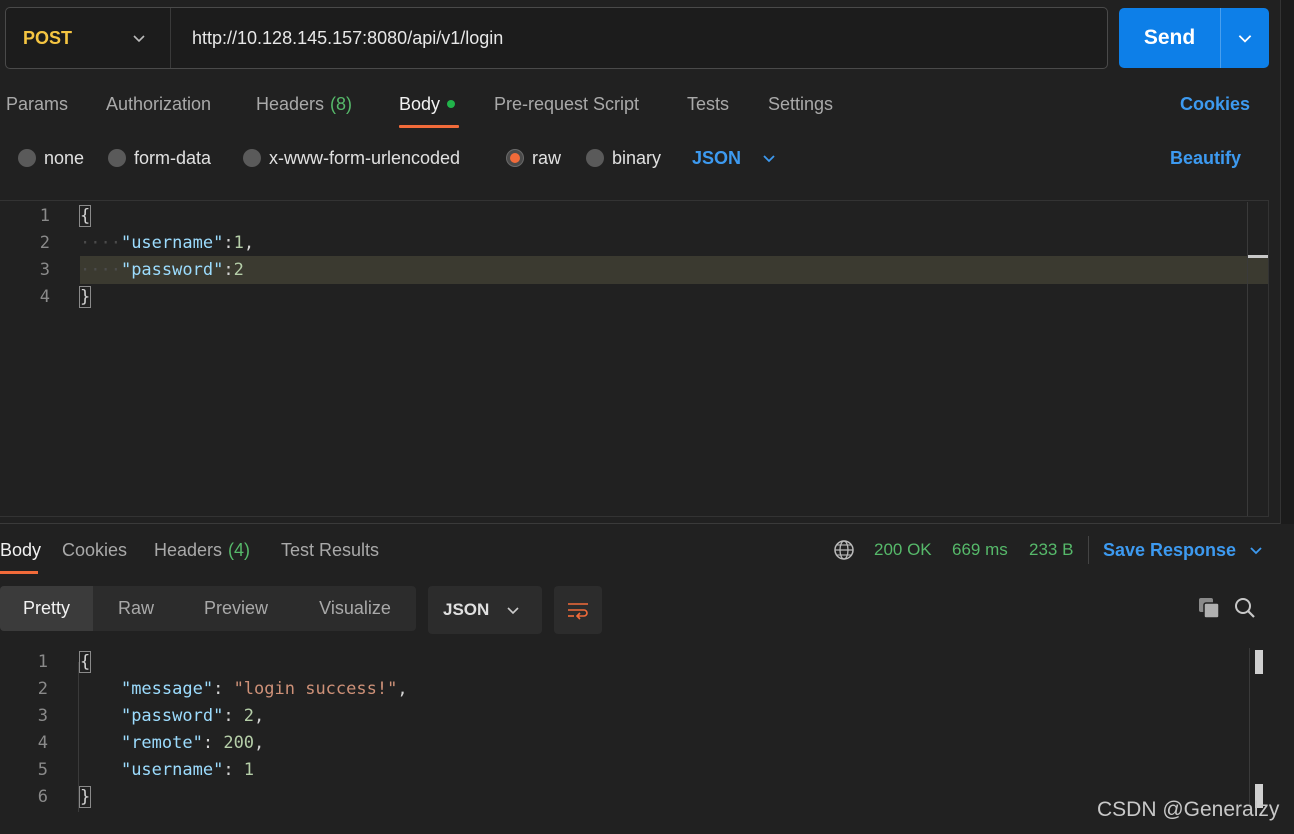  Describe the element at coordinates (1209, 608) in the screenshot. I see `copy-icon` at that location.